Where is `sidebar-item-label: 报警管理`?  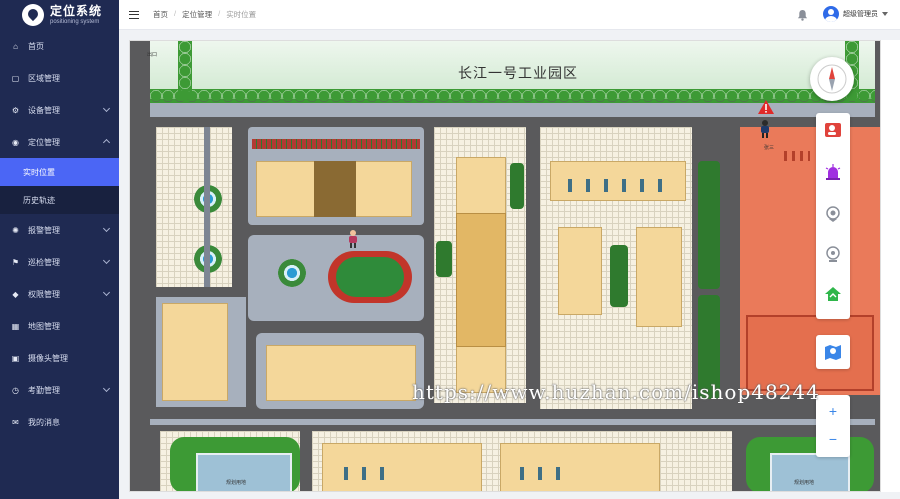
sidebar-item-label: 报警管理 is located at coordinates (44, 230).